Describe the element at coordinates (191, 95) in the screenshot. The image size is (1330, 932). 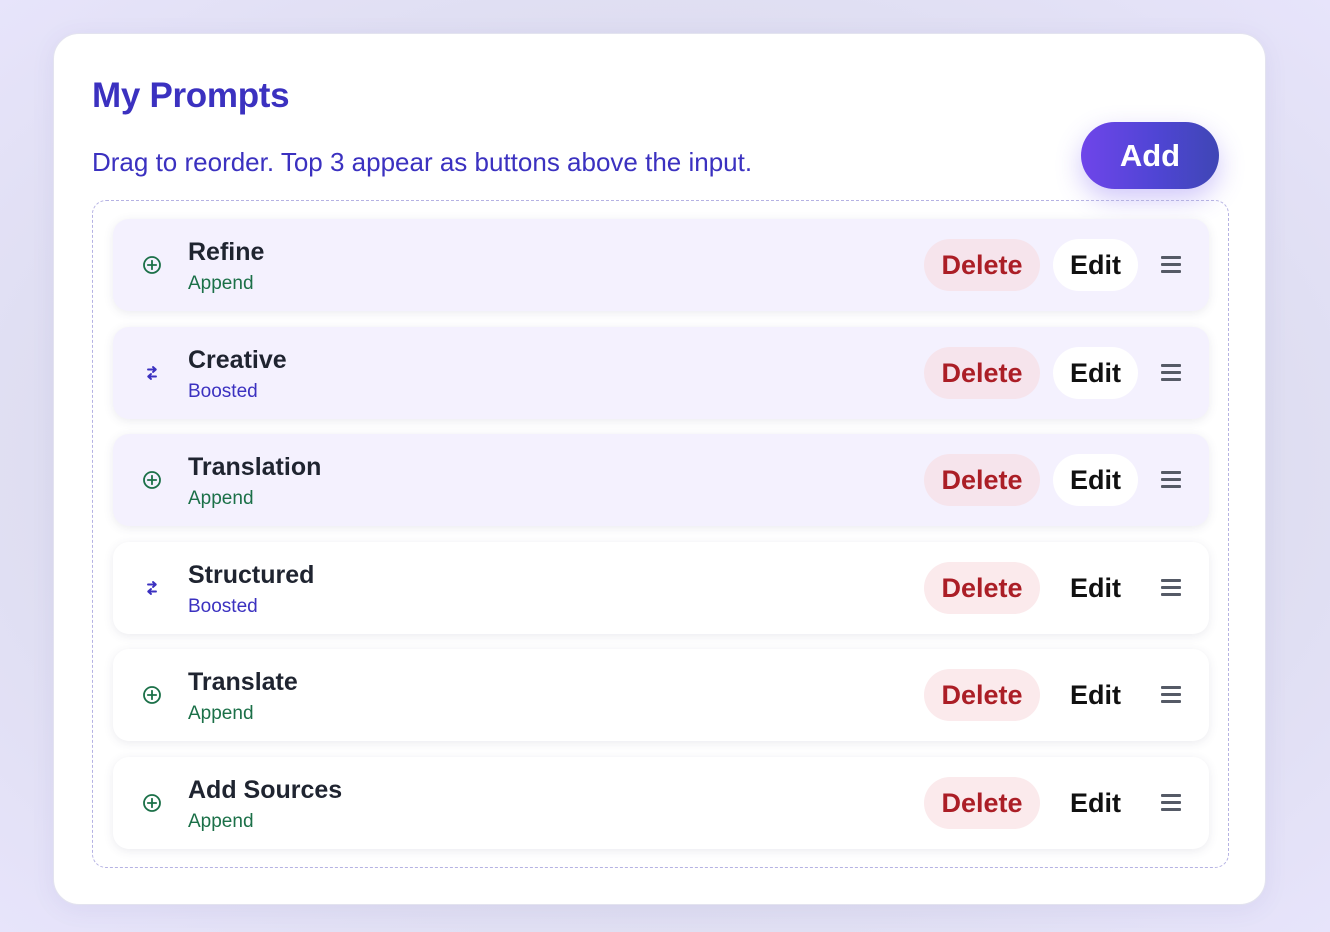
I see `page-title: My Prompts` at that location.